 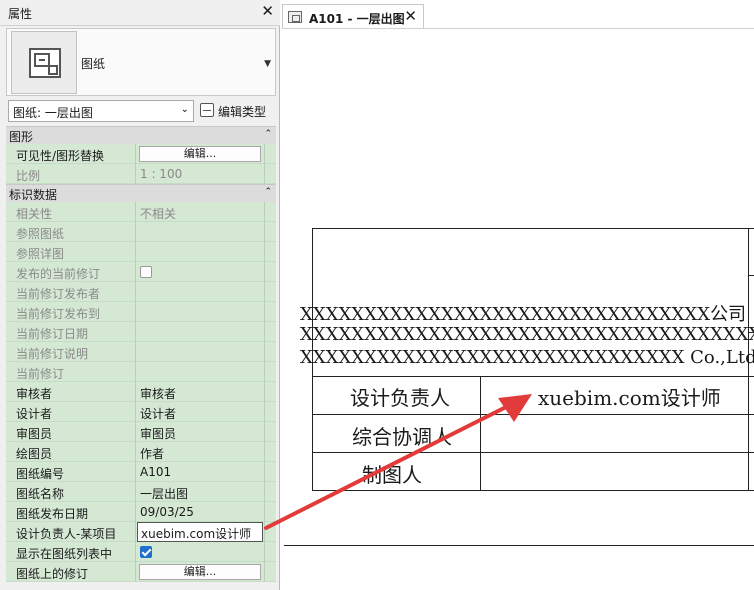 What do you see at coordinates (141, 212) in the screenshot?
I see `property-row: 相关性 不相关` at bounding box center [141, 212].